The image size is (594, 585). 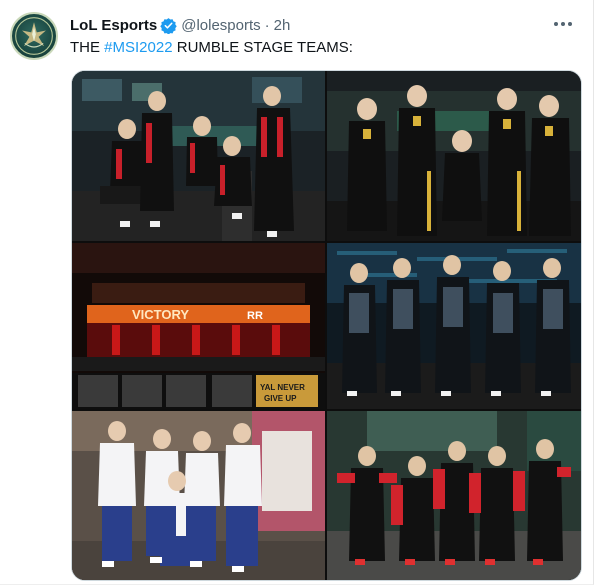 I want to click on tweet-text: THE #MSI2022 RUMBLE STAGE TEAMS:, so click(x=211, y=47).